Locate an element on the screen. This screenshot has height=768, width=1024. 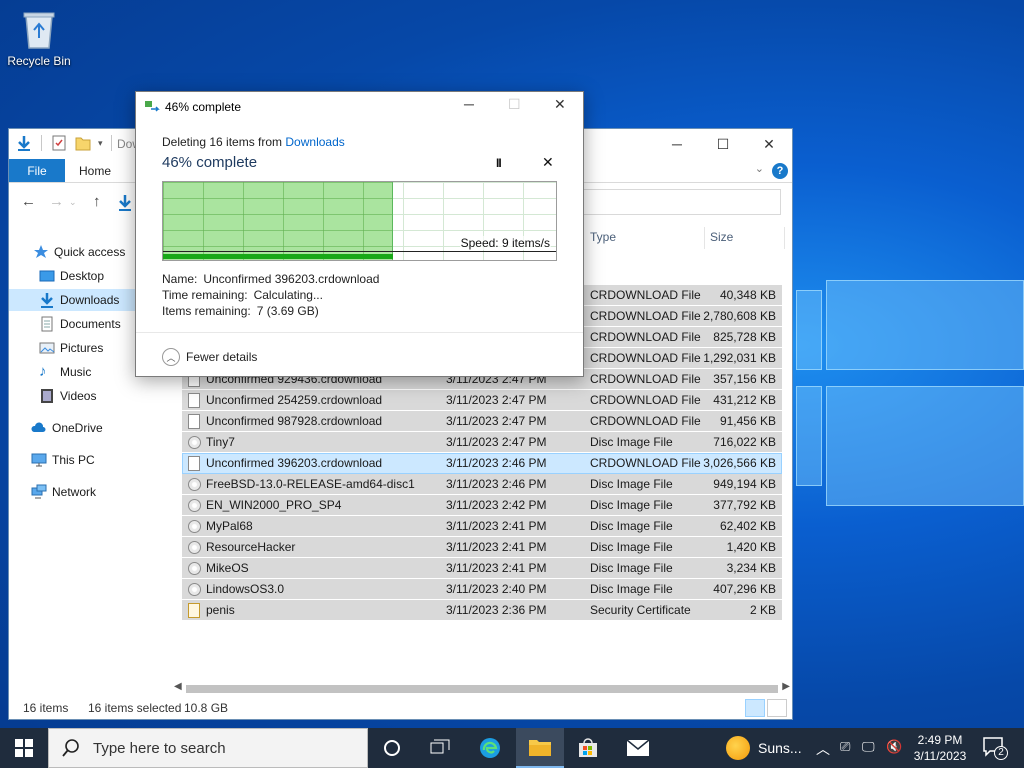
sidebar-item-videos: Videos is located at coordinates (89, 396).